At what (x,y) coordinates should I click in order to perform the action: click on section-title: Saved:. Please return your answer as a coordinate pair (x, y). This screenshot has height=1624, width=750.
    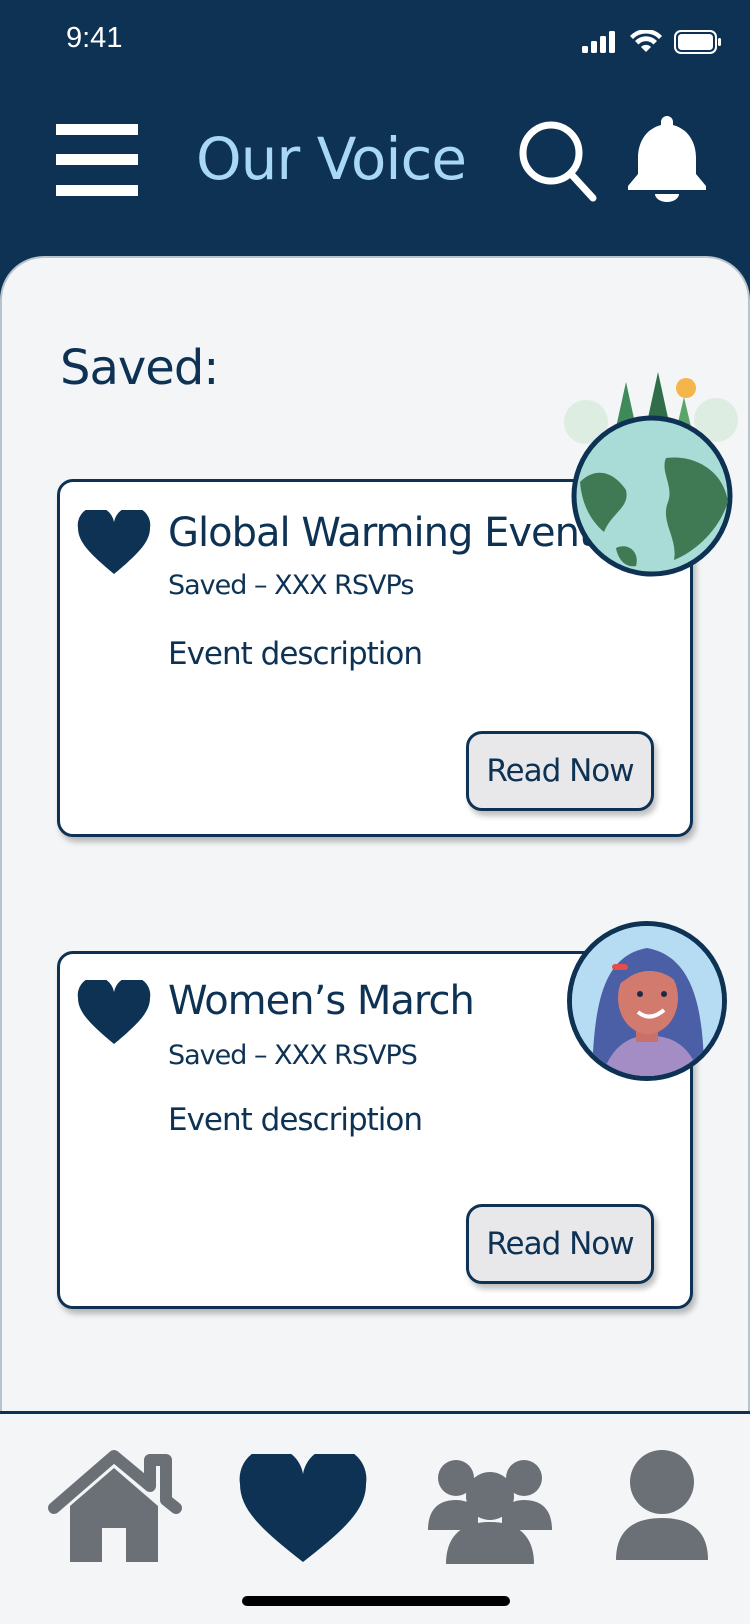
    Looking at the image, I should click on (139, 368).